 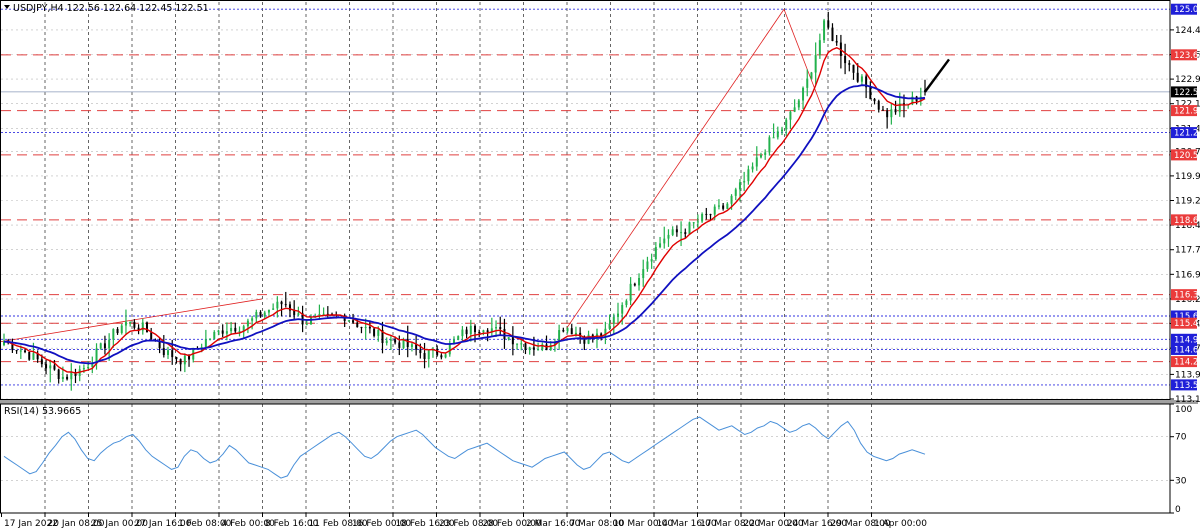 I want to click on level-tag-label: 121.27, so click(x=1187, y=134).